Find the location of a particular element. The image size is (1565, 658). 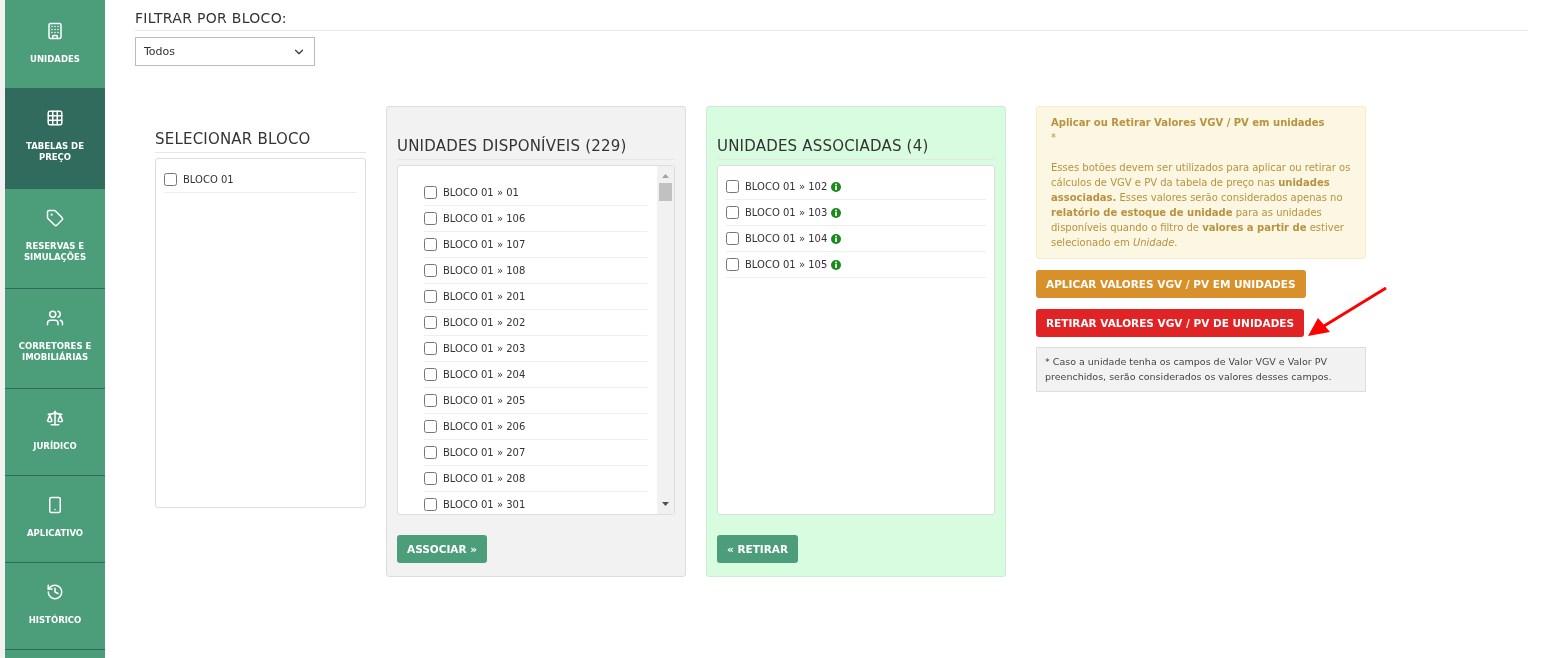

item-label: BLOCO 01 » 201 is located at coordinates (484, 296).